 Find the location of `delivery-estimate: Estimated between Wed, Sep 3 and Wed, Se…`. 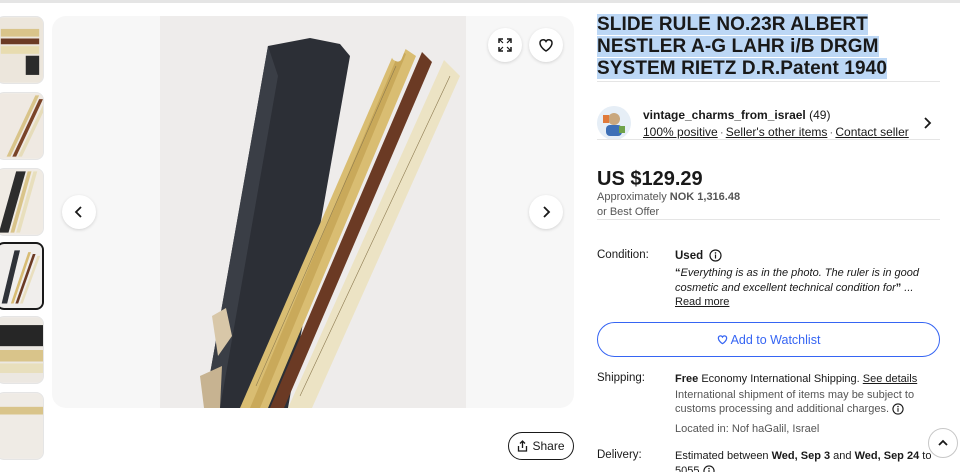

delivery-estimate: Estimated between Wed, Sep 3 and Wed, Se… is located at coordinates (807, 460).